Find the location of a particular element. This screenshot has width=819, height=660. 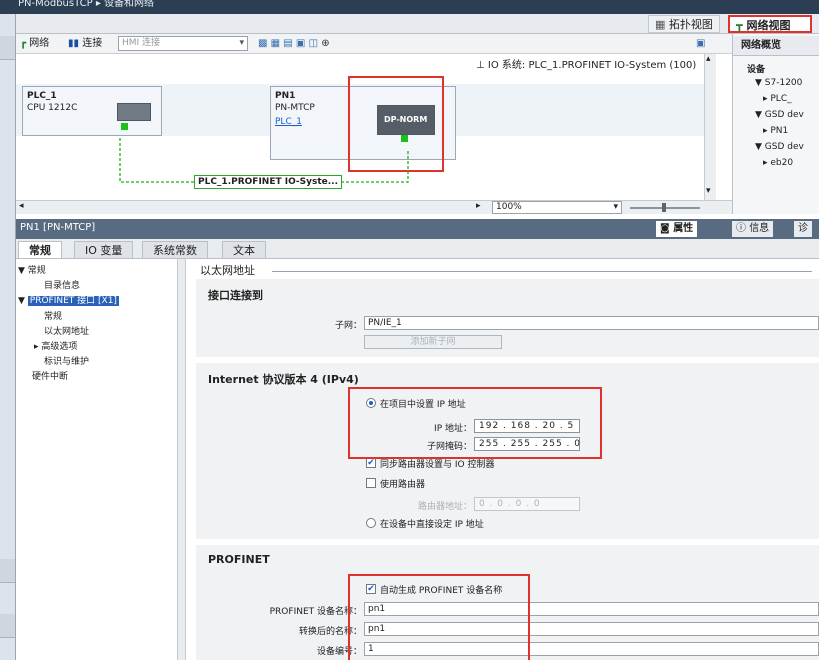

add-subnet-button: 添加新子网 is located at coordinates (433, 342).